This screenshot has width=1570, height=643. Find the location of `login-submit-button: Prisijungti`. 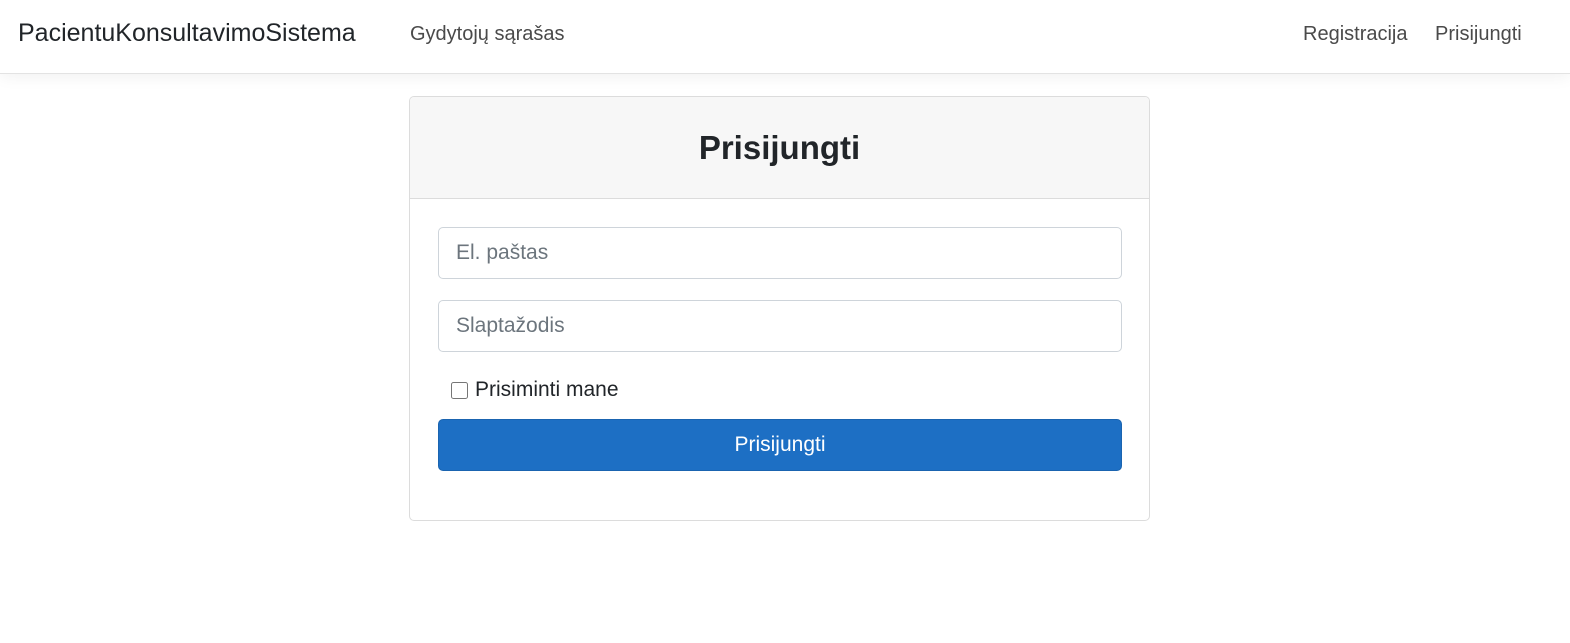

login-submit-button: Prisijungti is located at coordinates (780, 445).